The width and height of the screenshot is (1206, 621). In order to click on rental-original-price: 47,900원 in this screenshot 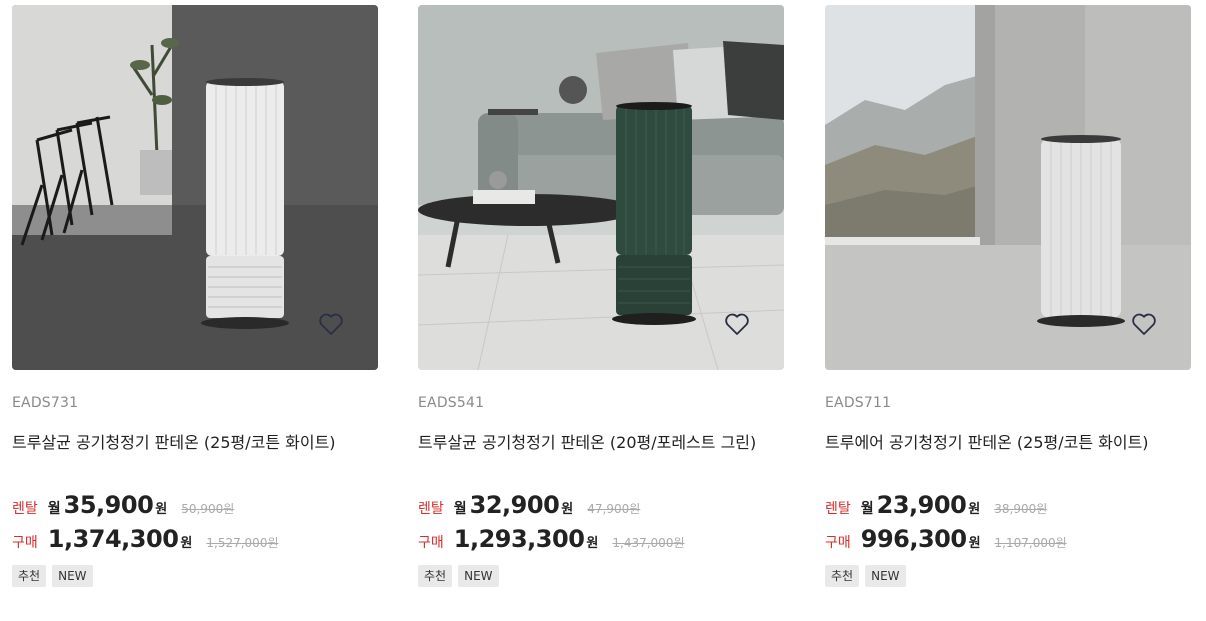, I will do `click(614, 509)`.